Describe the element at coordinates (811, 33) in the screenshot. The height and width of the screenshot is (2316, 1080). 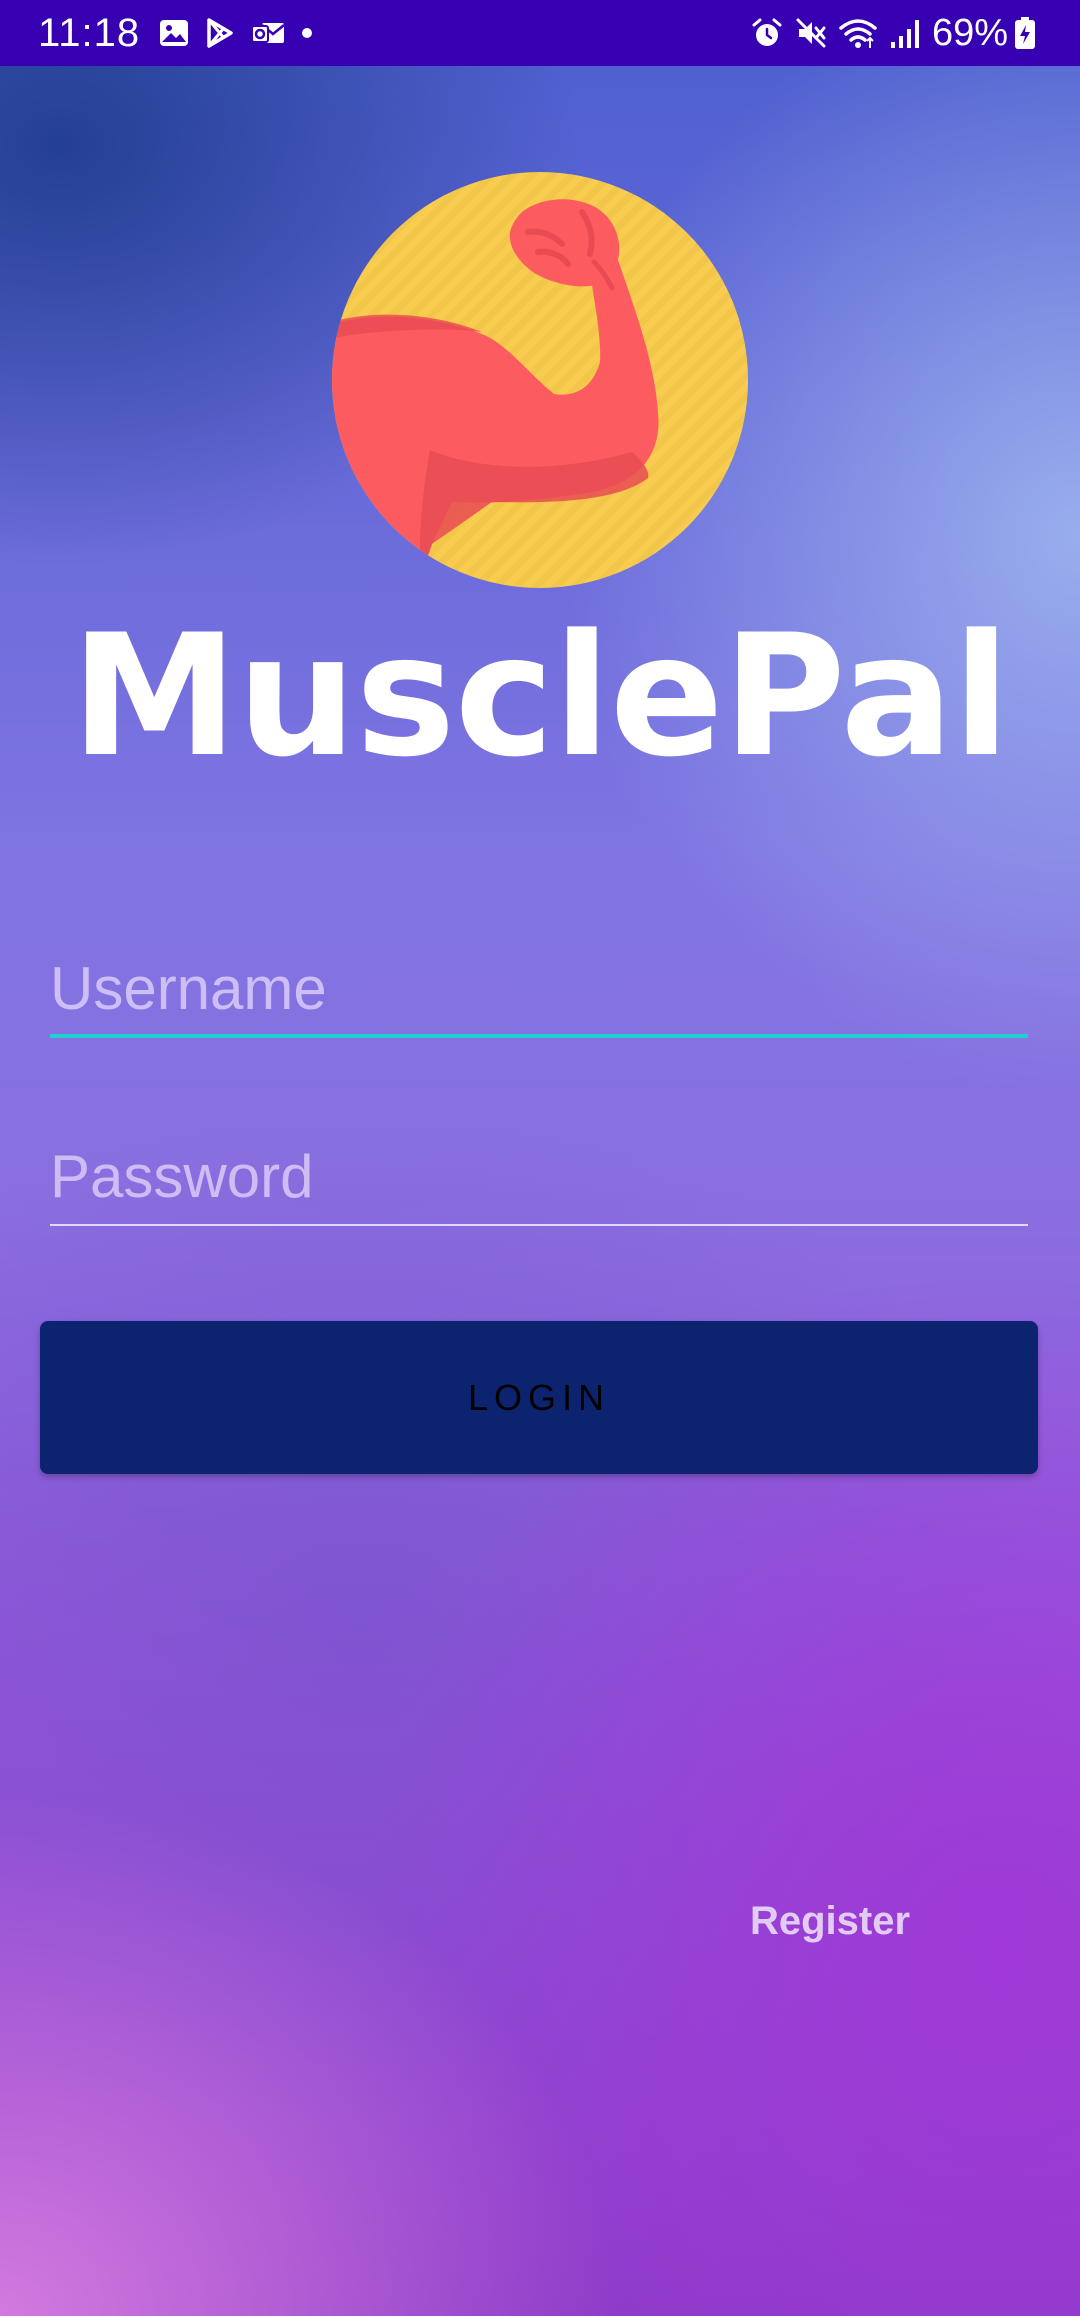
I see `mute-icon` at that location.